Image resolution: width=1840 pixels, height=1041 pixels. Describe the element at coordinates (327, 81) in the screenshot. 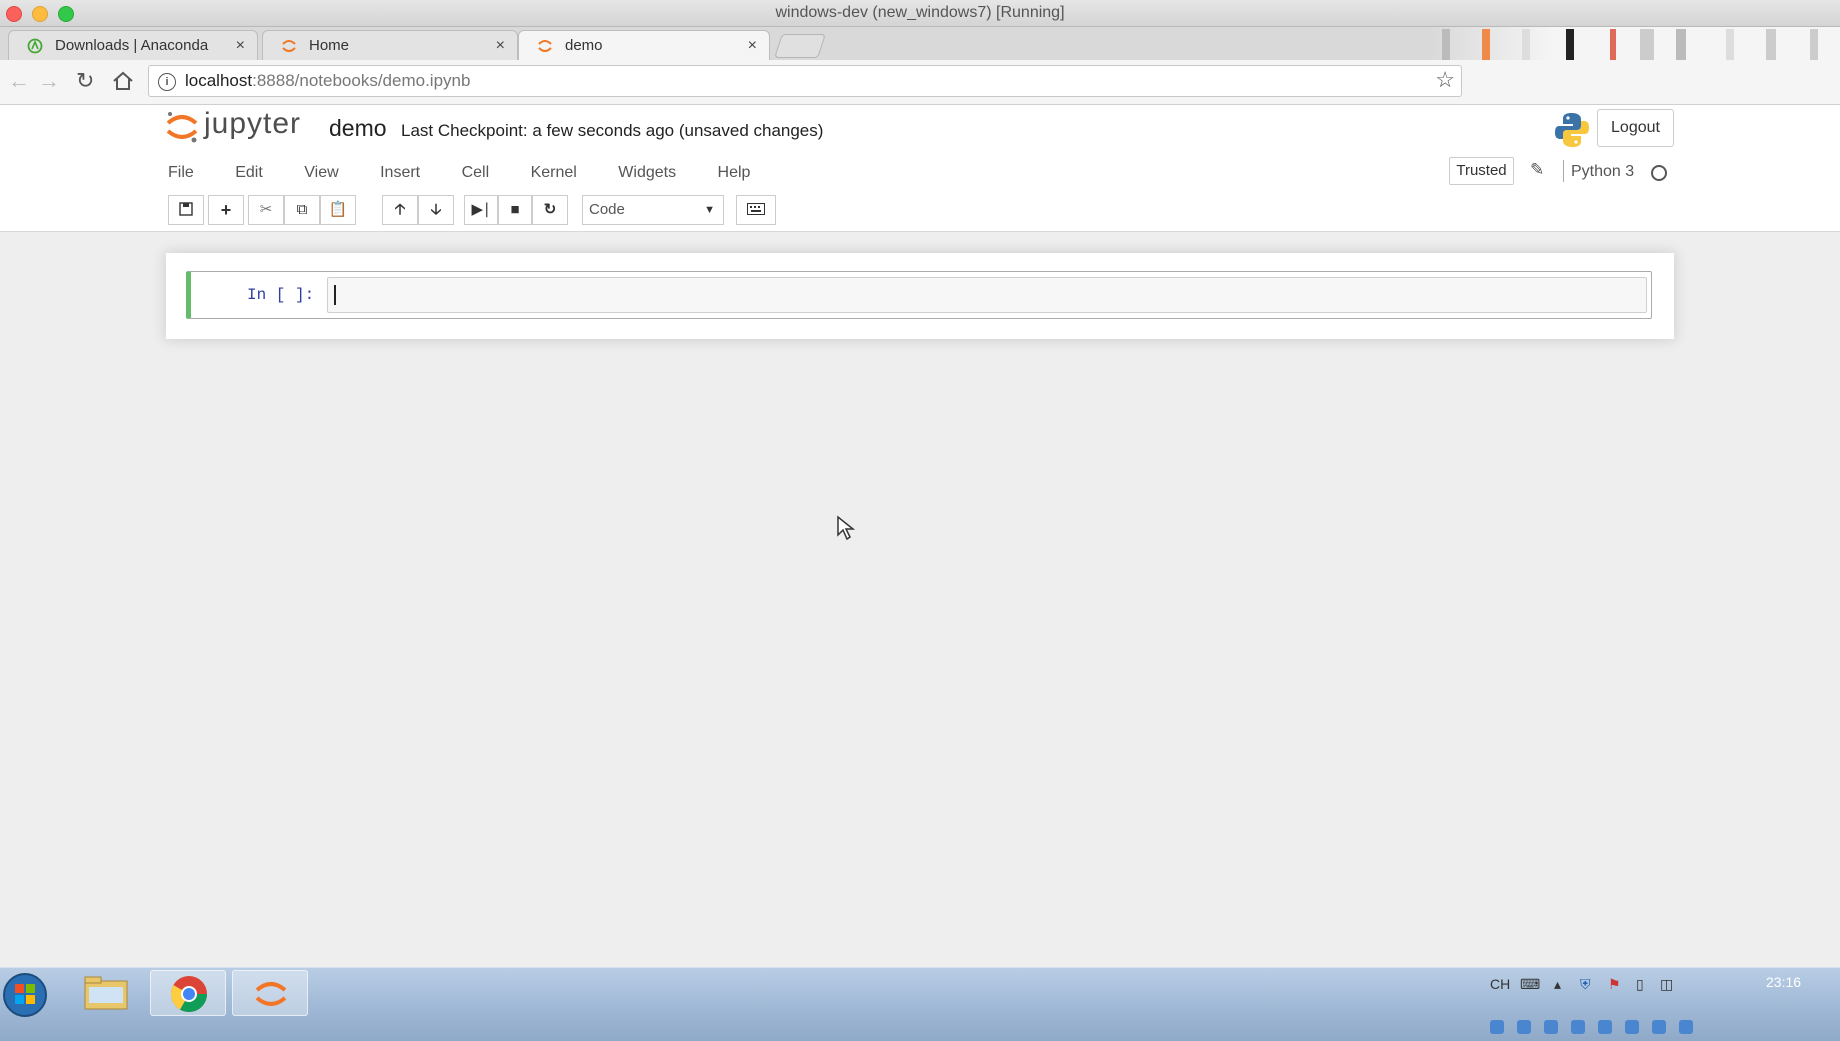

I see `url-text: localhost:8888/notebooks/demo.ipynb` at that location.